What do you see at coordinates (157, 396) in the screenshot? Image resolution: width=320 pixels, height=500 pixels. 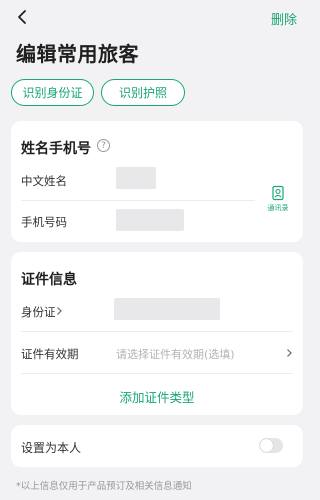 I see `add-document-type-button: 添加证件类型` at bounding box center [157, 396].